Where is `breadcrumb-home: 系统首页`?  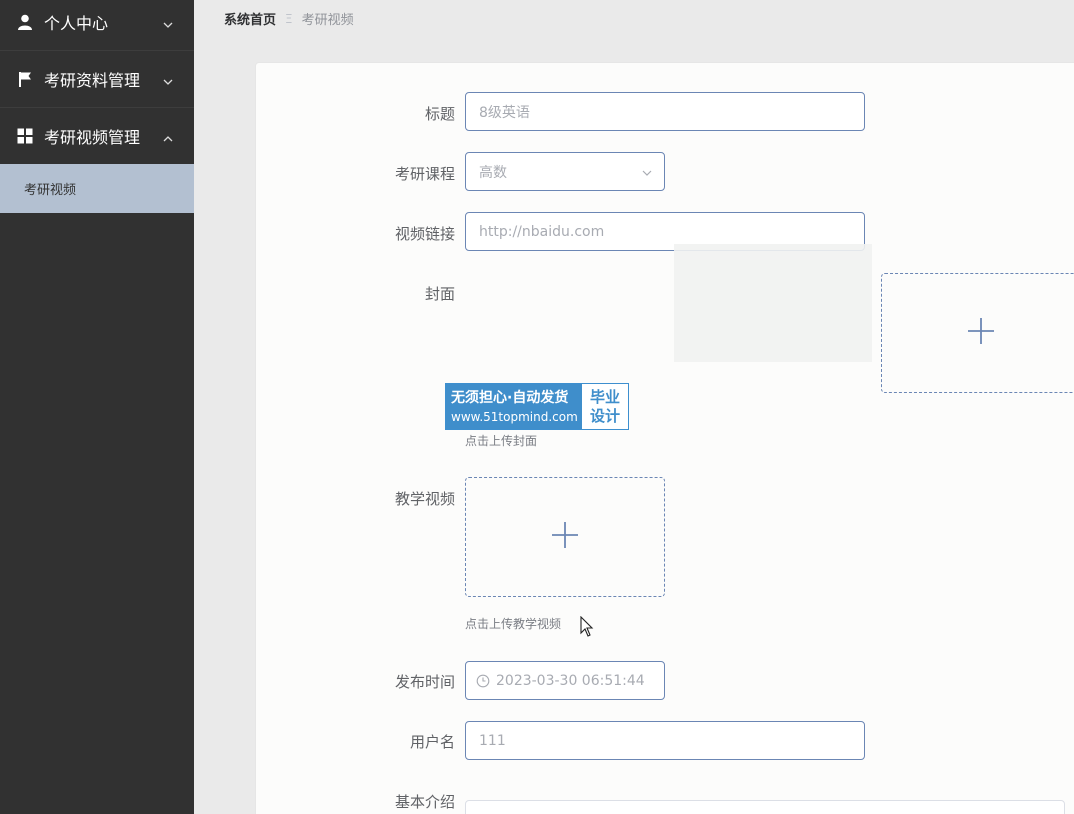
breadcrumb-home: 系统首页 is located at coordinates (250, 18).